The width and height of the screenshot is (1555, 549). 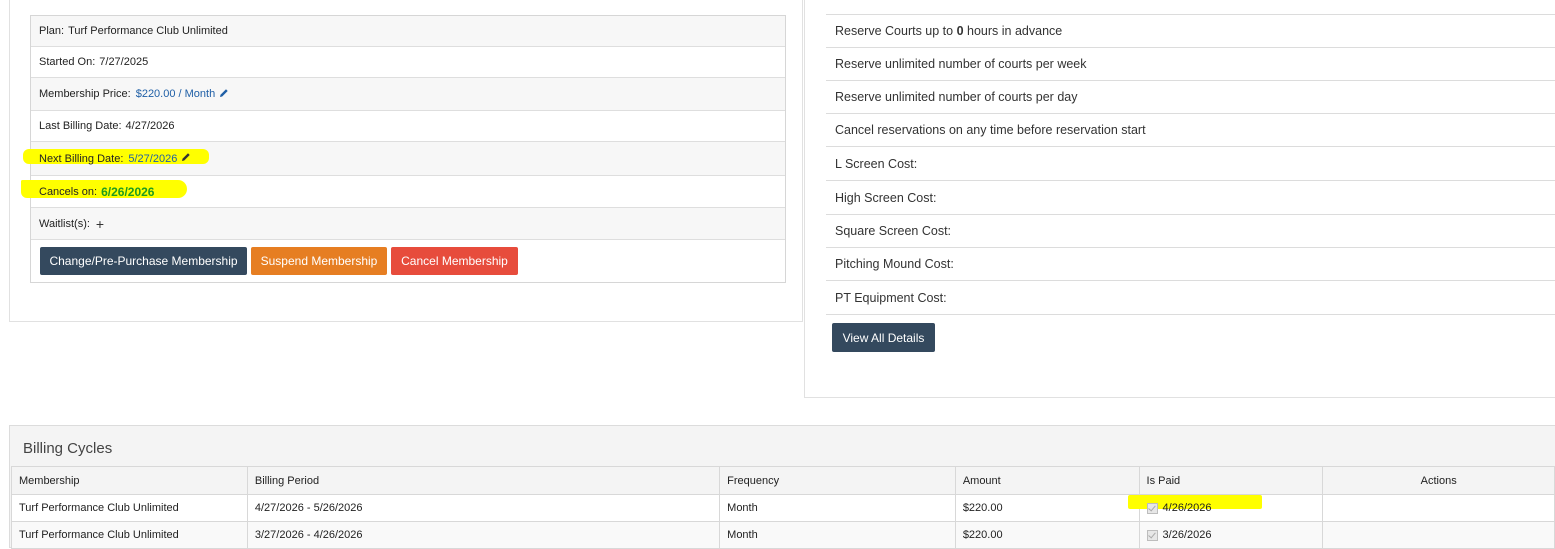 I want to click on waitlist-row: Waitlist(s): +, so click(x=408, y=224).